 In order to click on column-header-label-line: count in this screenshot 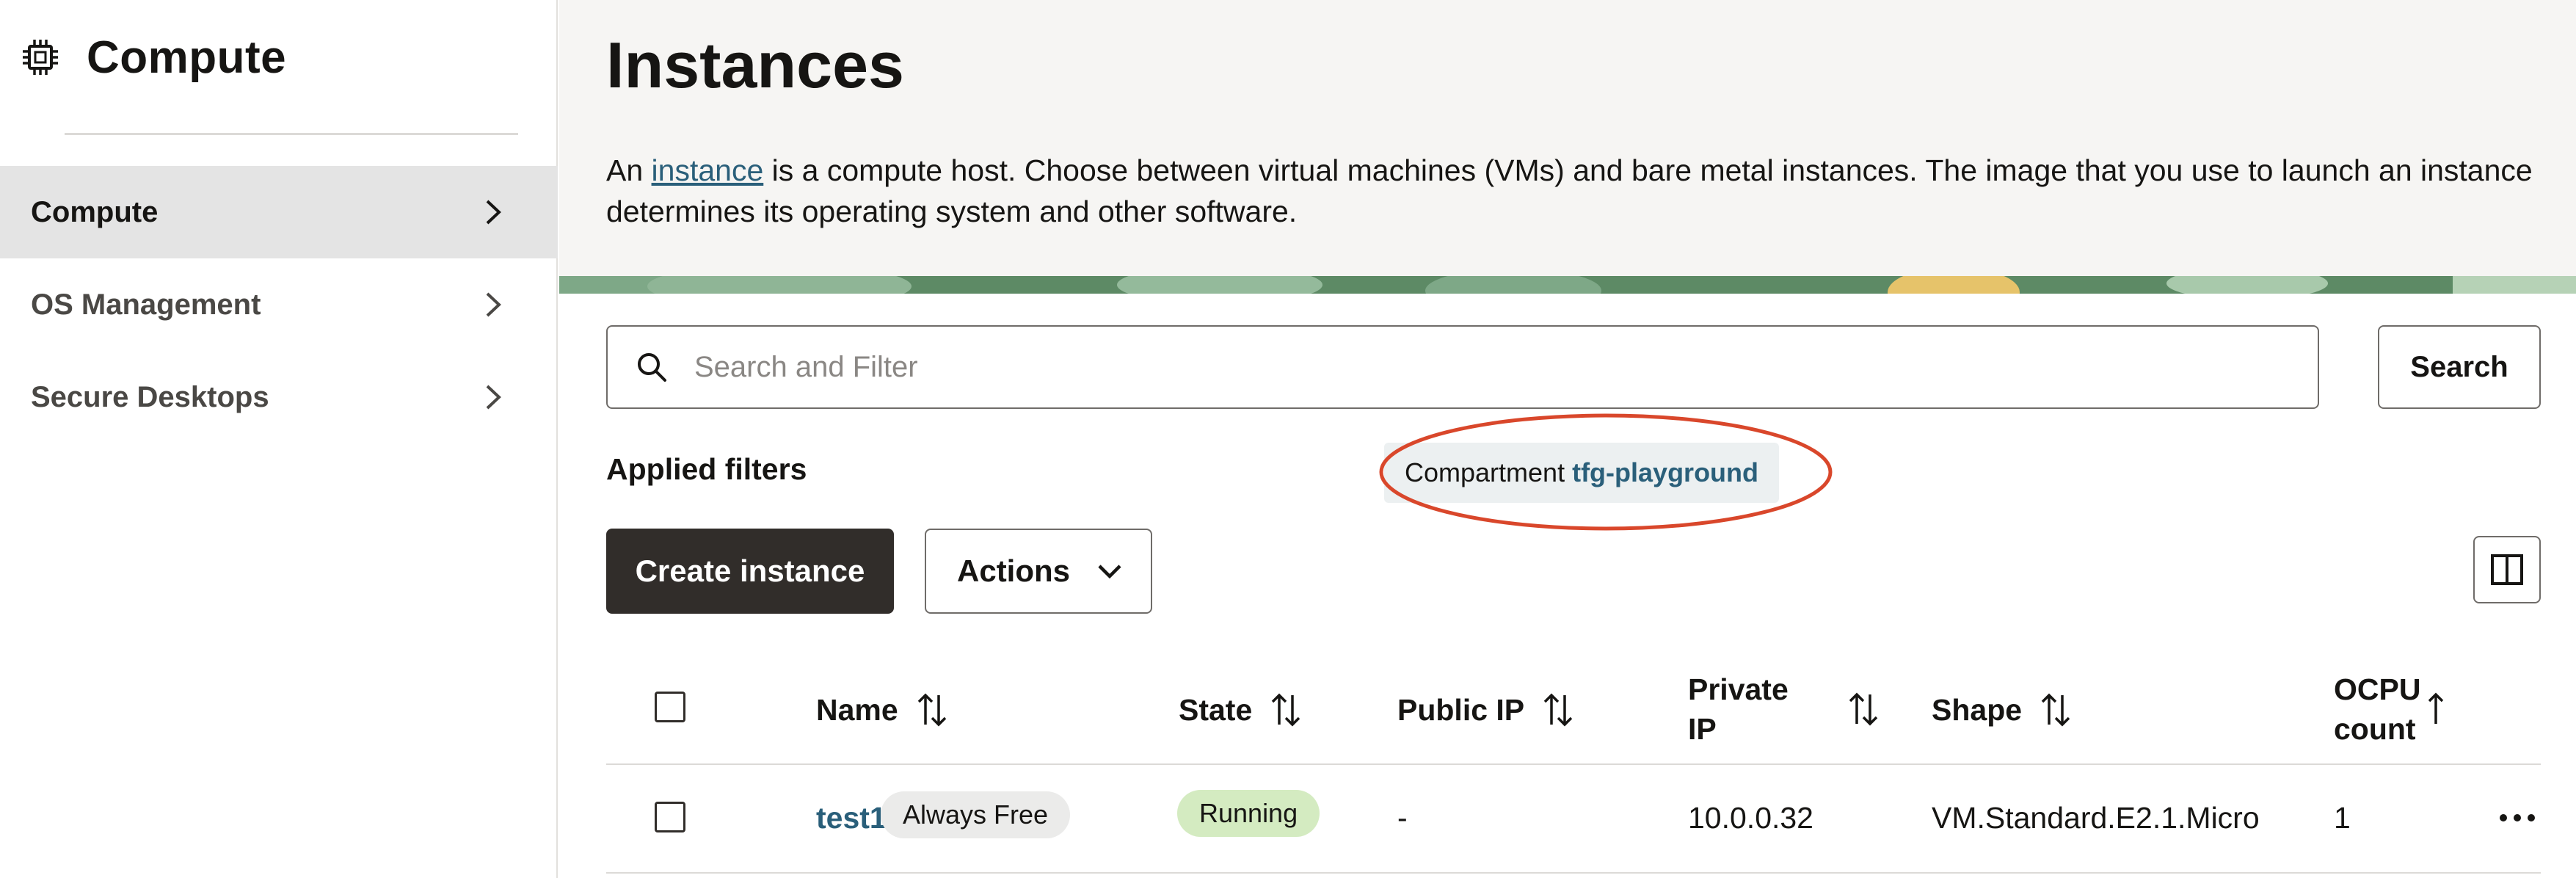, I will do `click(2375, 729)`.